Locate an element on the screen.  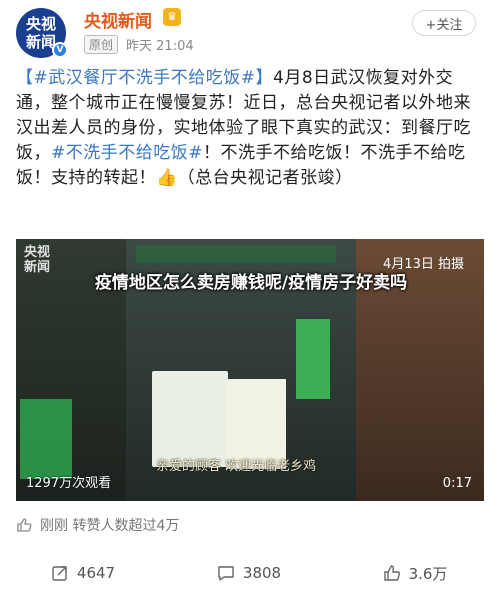
post-header: 央视 新闻 V 央视新闻 ♛ 原创 昨天 21:04 +关注 is located at coordinates (250, 32).